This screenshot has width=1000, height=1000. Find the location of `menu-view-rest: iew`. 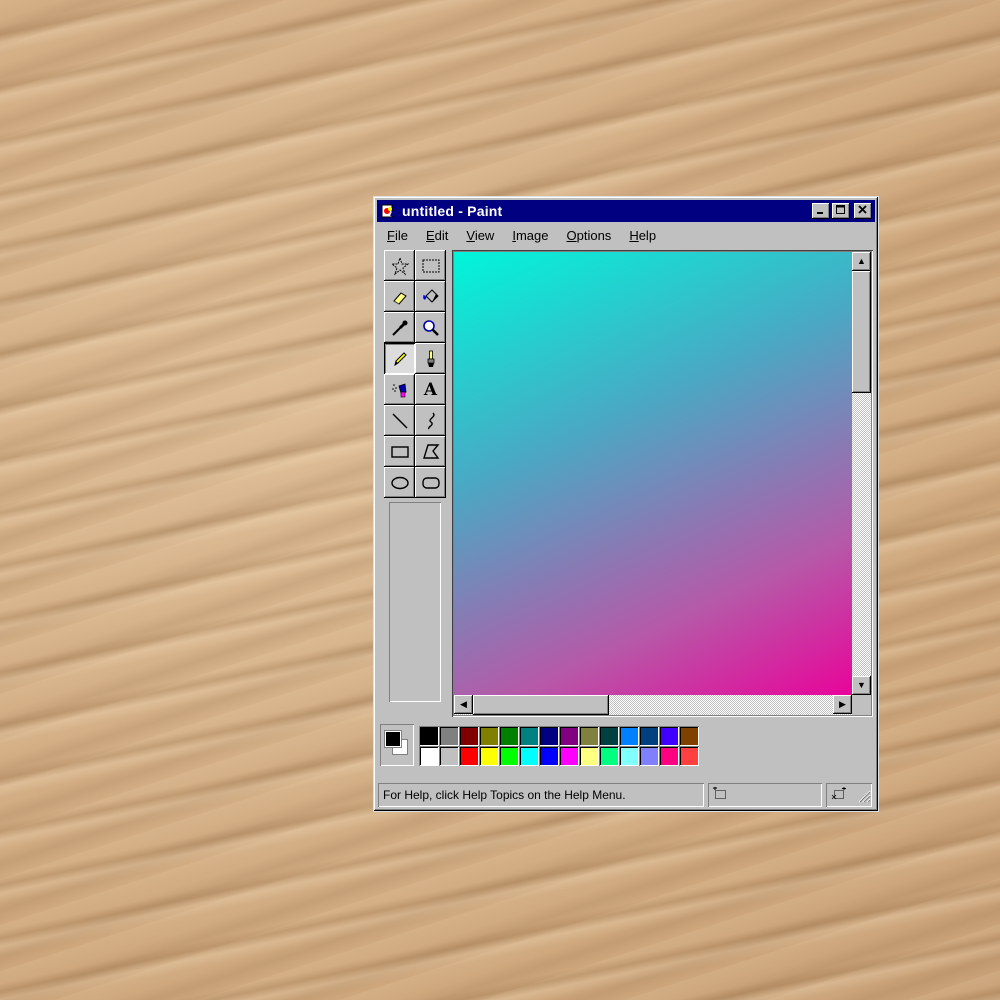

menu-view-rest: iew is located at coordinates (484, 235).